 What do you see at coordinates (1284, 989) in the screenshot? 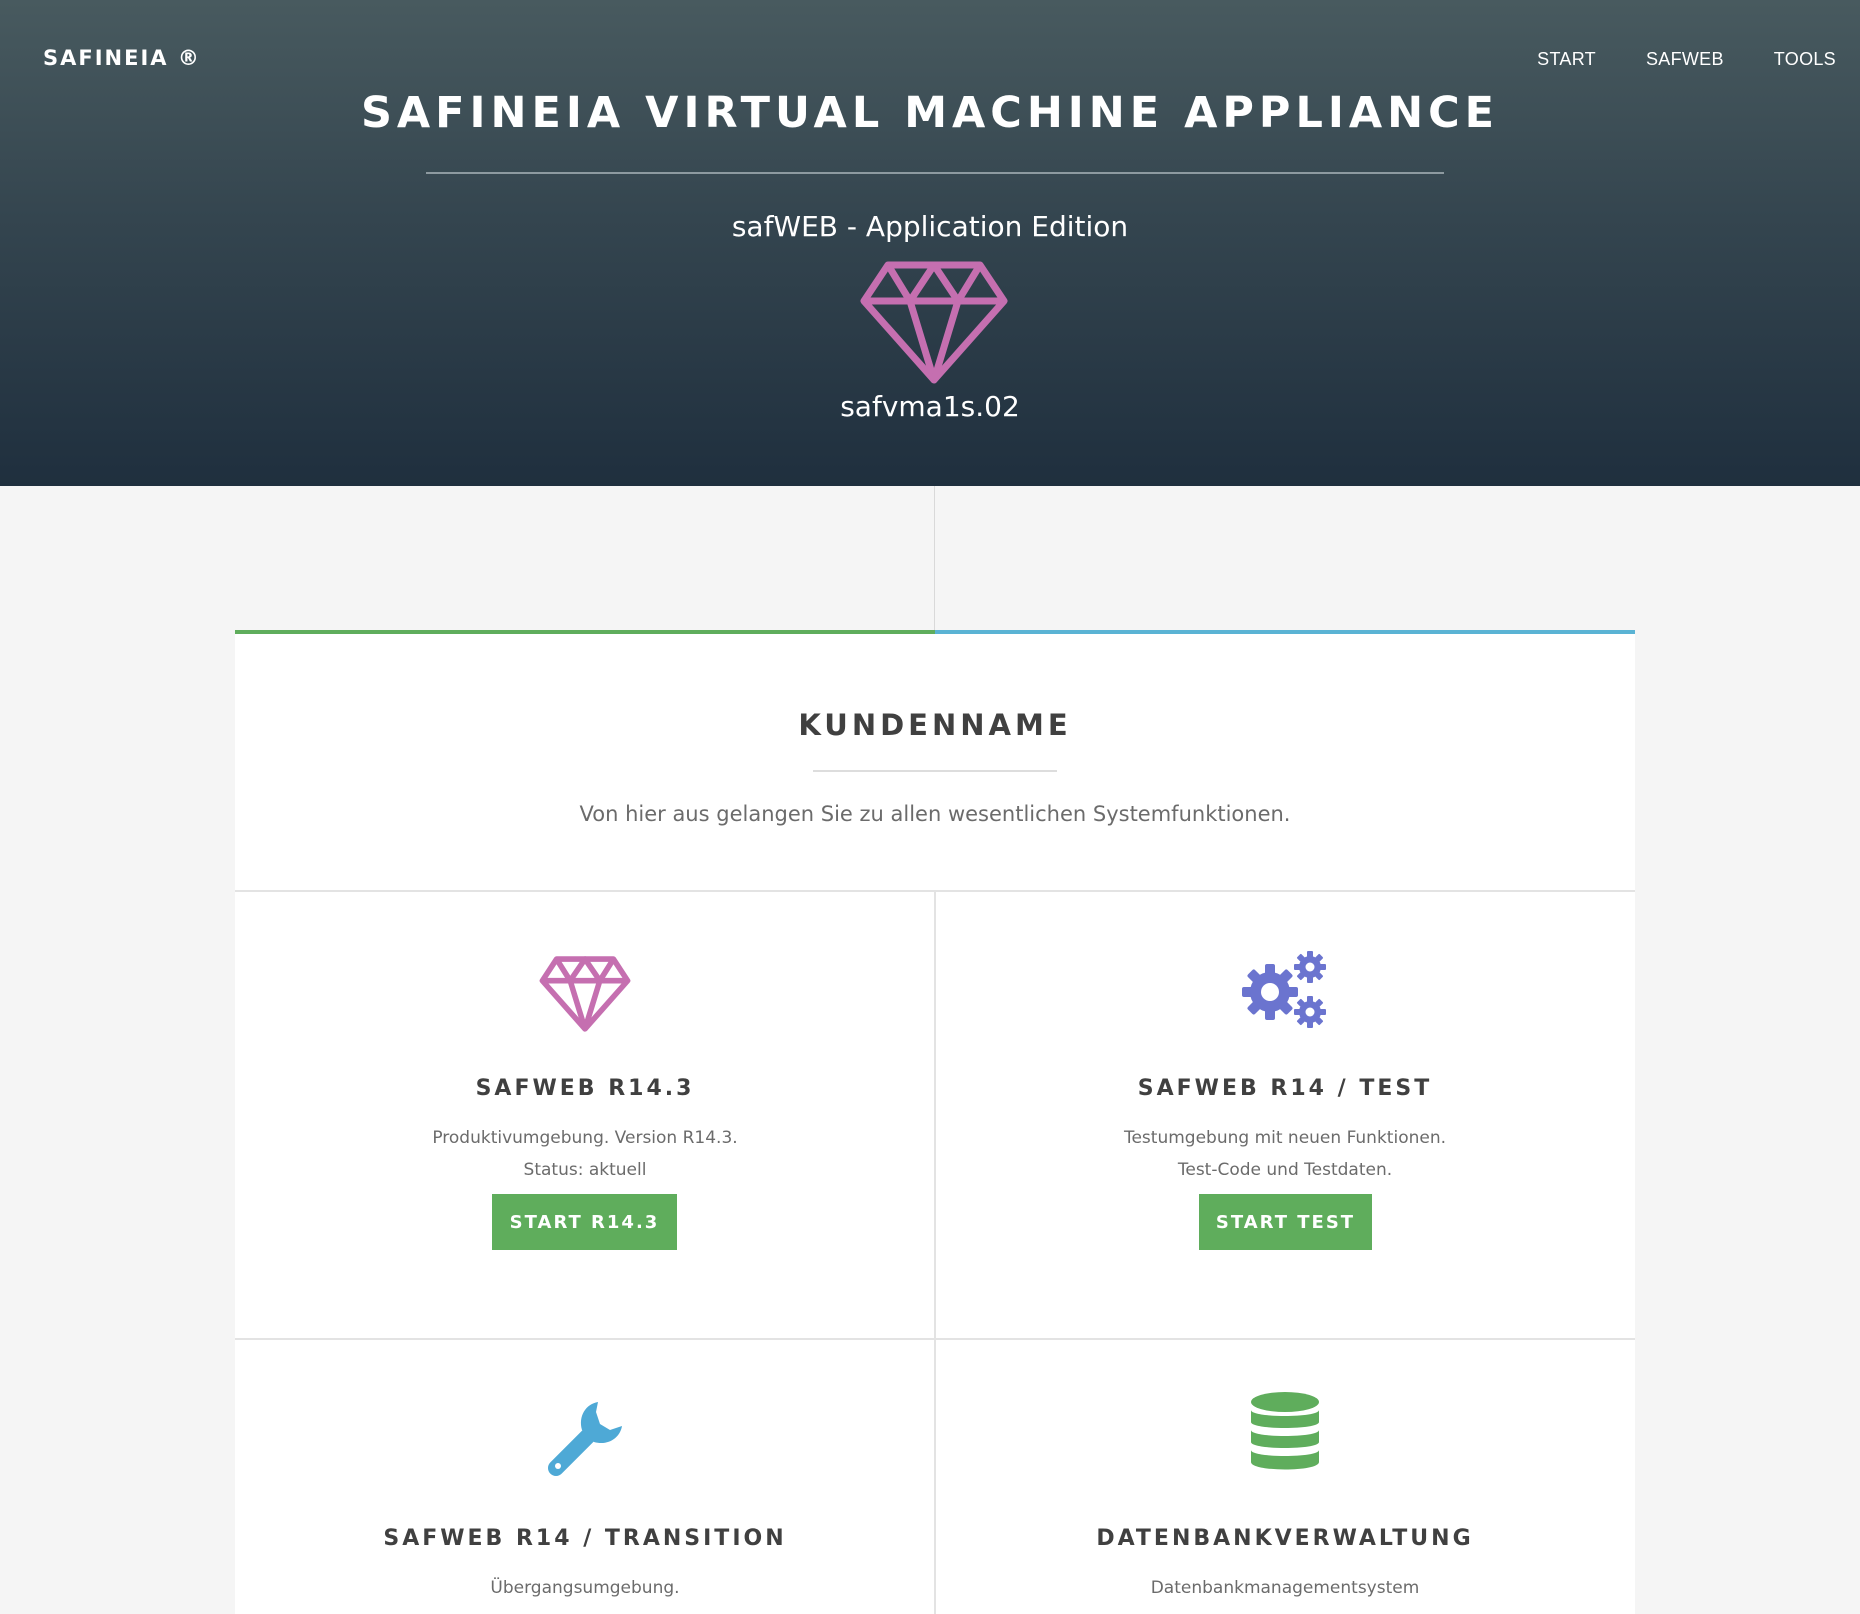
I see `gears-icon` at bounding box center [1284, 989].